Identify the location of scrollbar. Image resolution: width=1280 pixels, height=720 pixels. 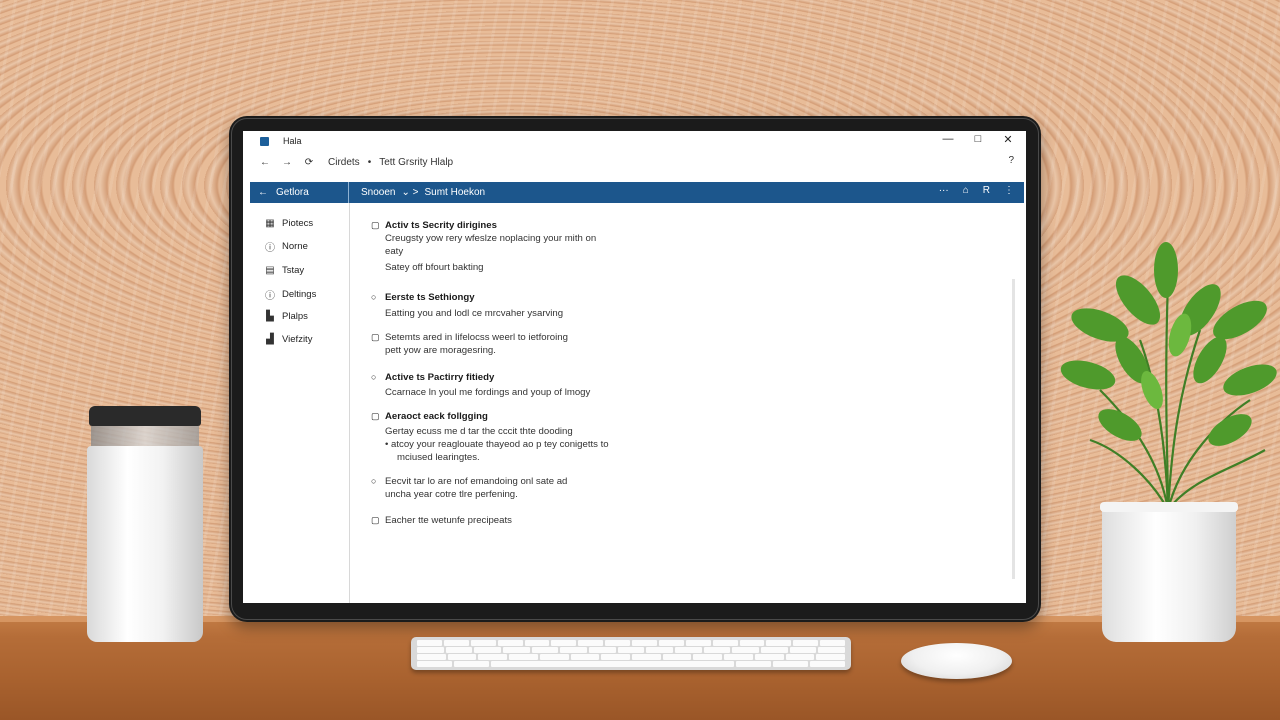
(1013, 429).